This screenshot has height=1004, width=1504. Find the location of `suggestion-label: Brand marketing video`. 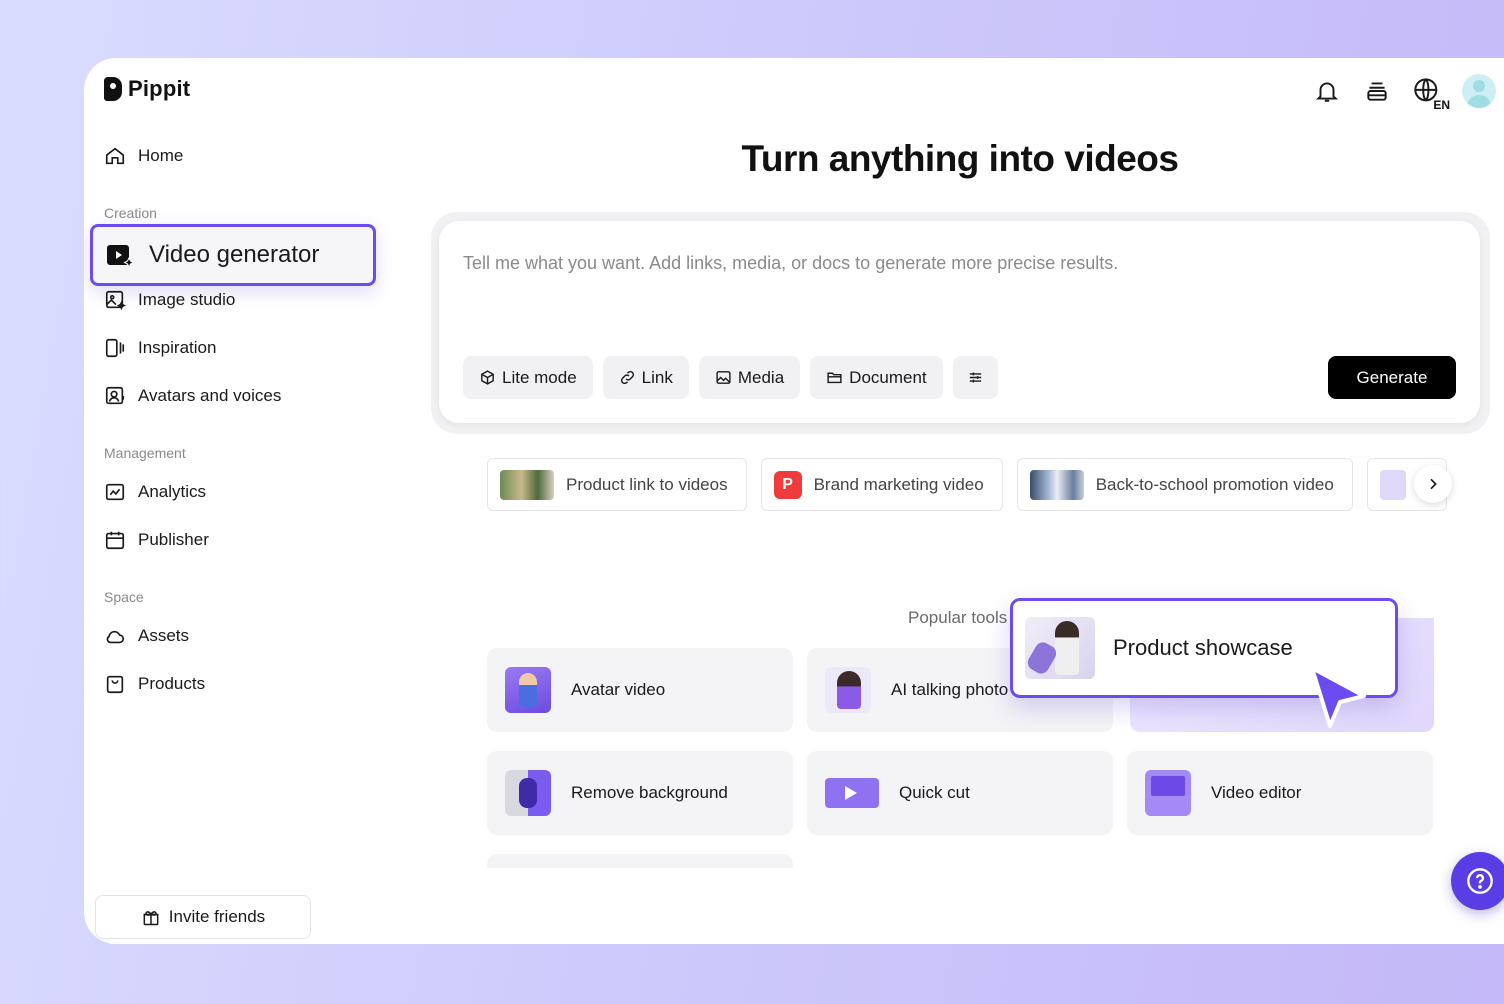

suggestion-label: Brand marketing video is located at coordinates (898, 484).